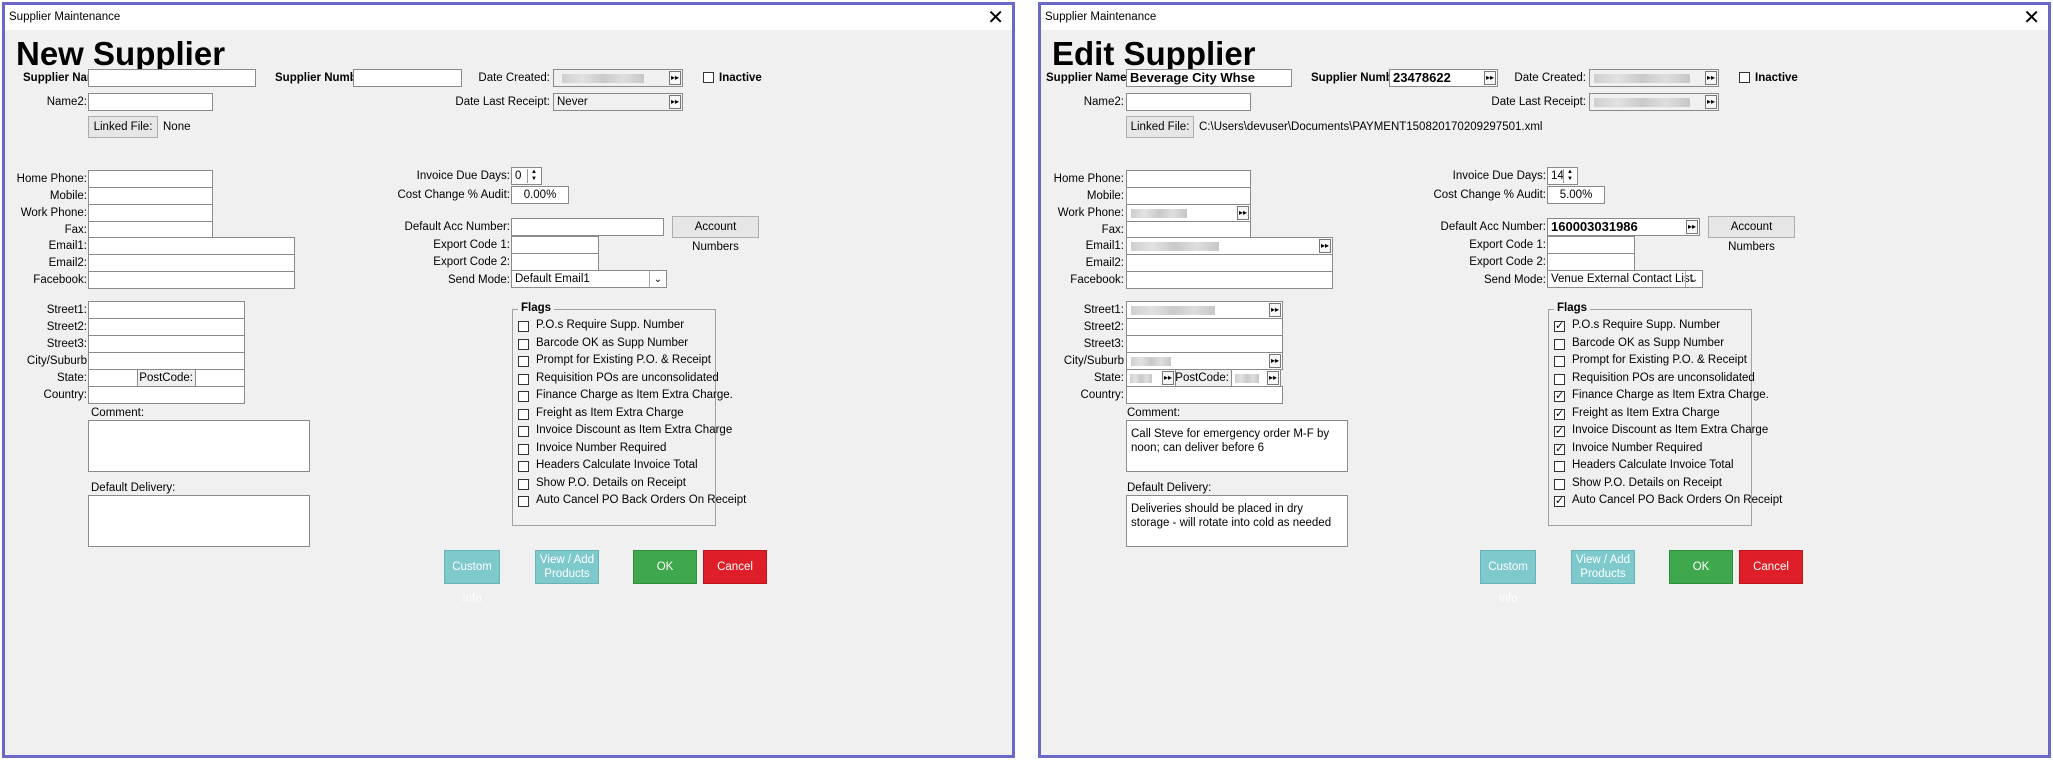 The image size is (2053, 762). What do you see at coordinates (220, 378) in the screenshot?
I see `postcode-input` at bounding box center [220, 378].